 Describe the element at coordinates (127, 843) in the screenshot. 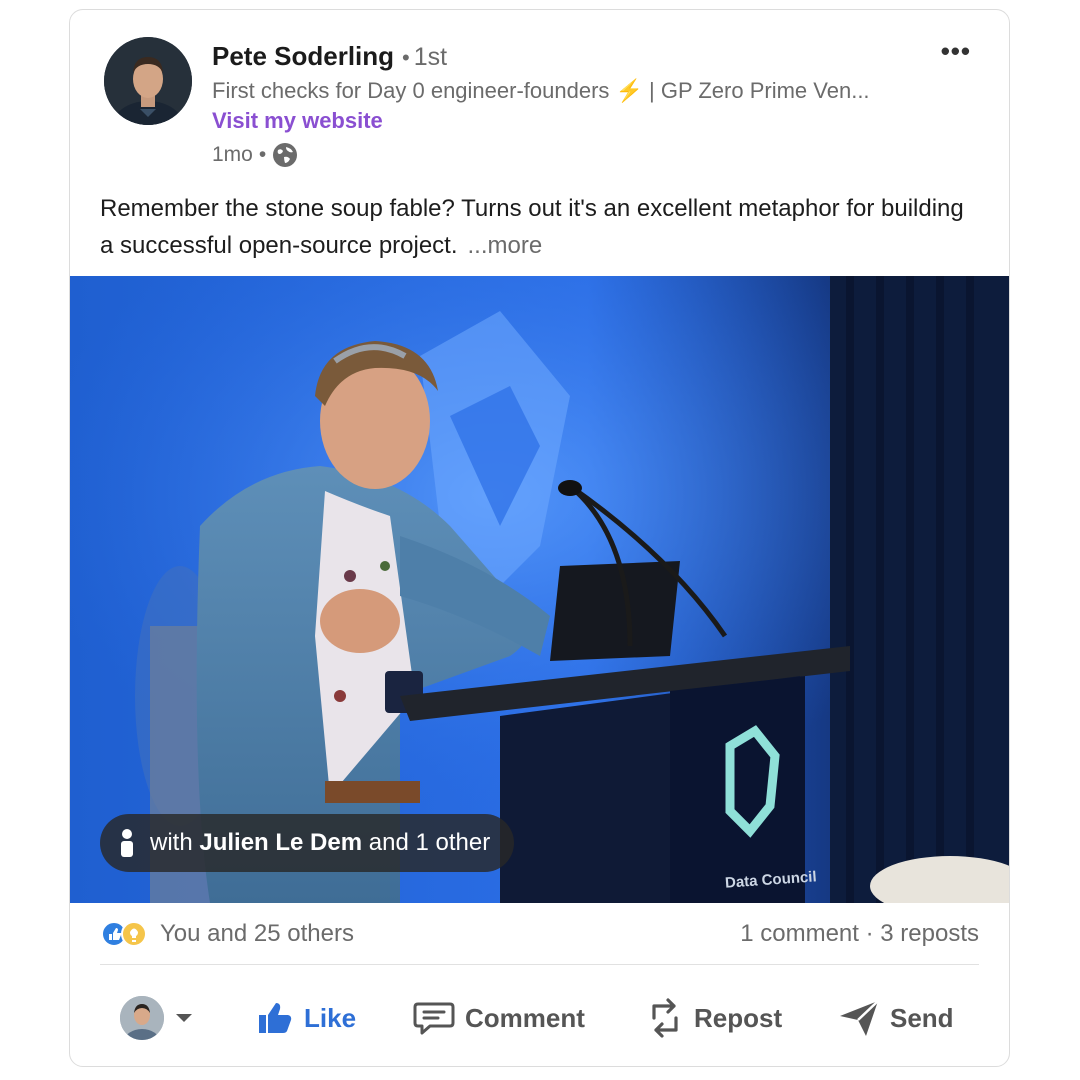

I see `person-icon` at that location.